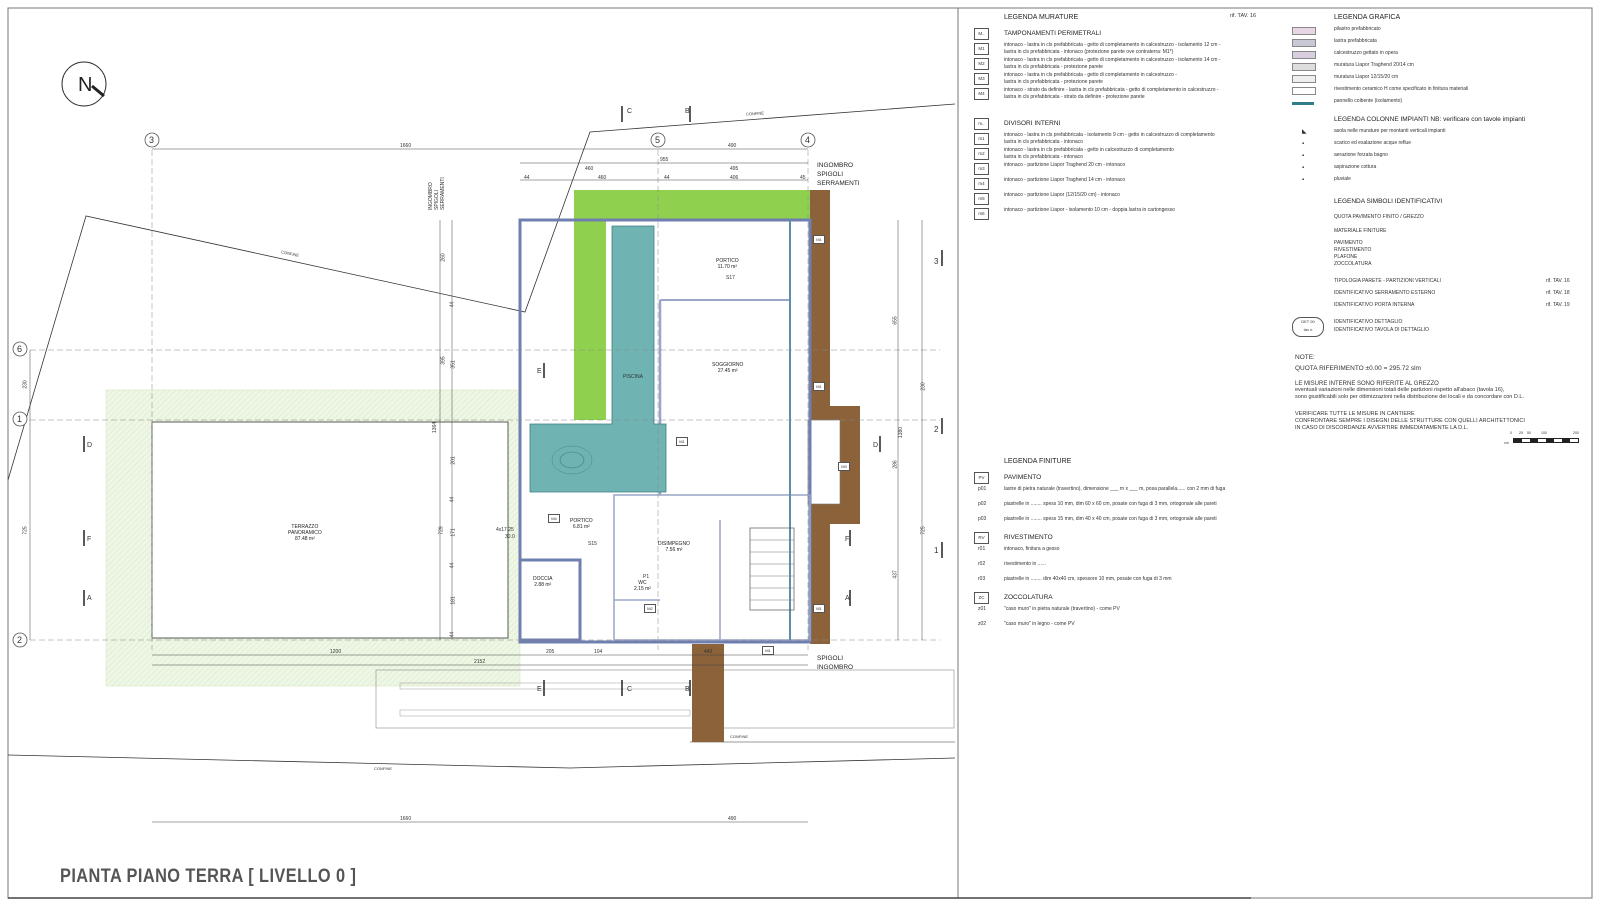 This screenshot has height=906, width=1600. I want to click on simb-row-1: TIPOLOGIA PARETE - PARTIZIONI VERTICALI, so click(1387, 281).